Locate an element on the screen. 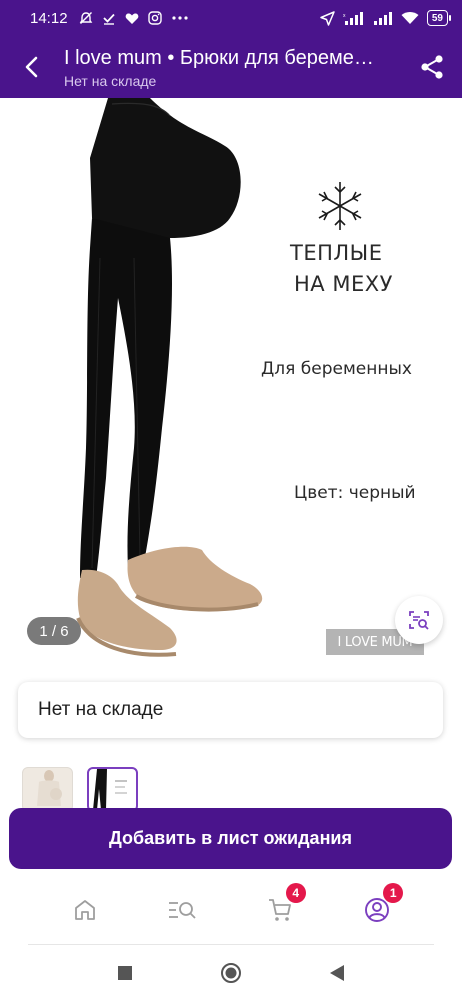  check-icon is located at coordinates (109, 18).